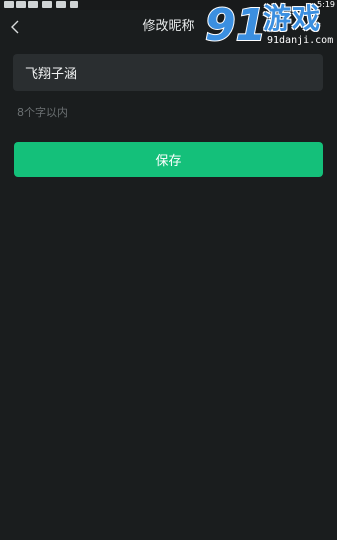 The height and width of the screenshot is (540, 337). Describe the element at coordinates (292, 18) in the screenshot. I see `watermark-brand: 游戏` at that location.